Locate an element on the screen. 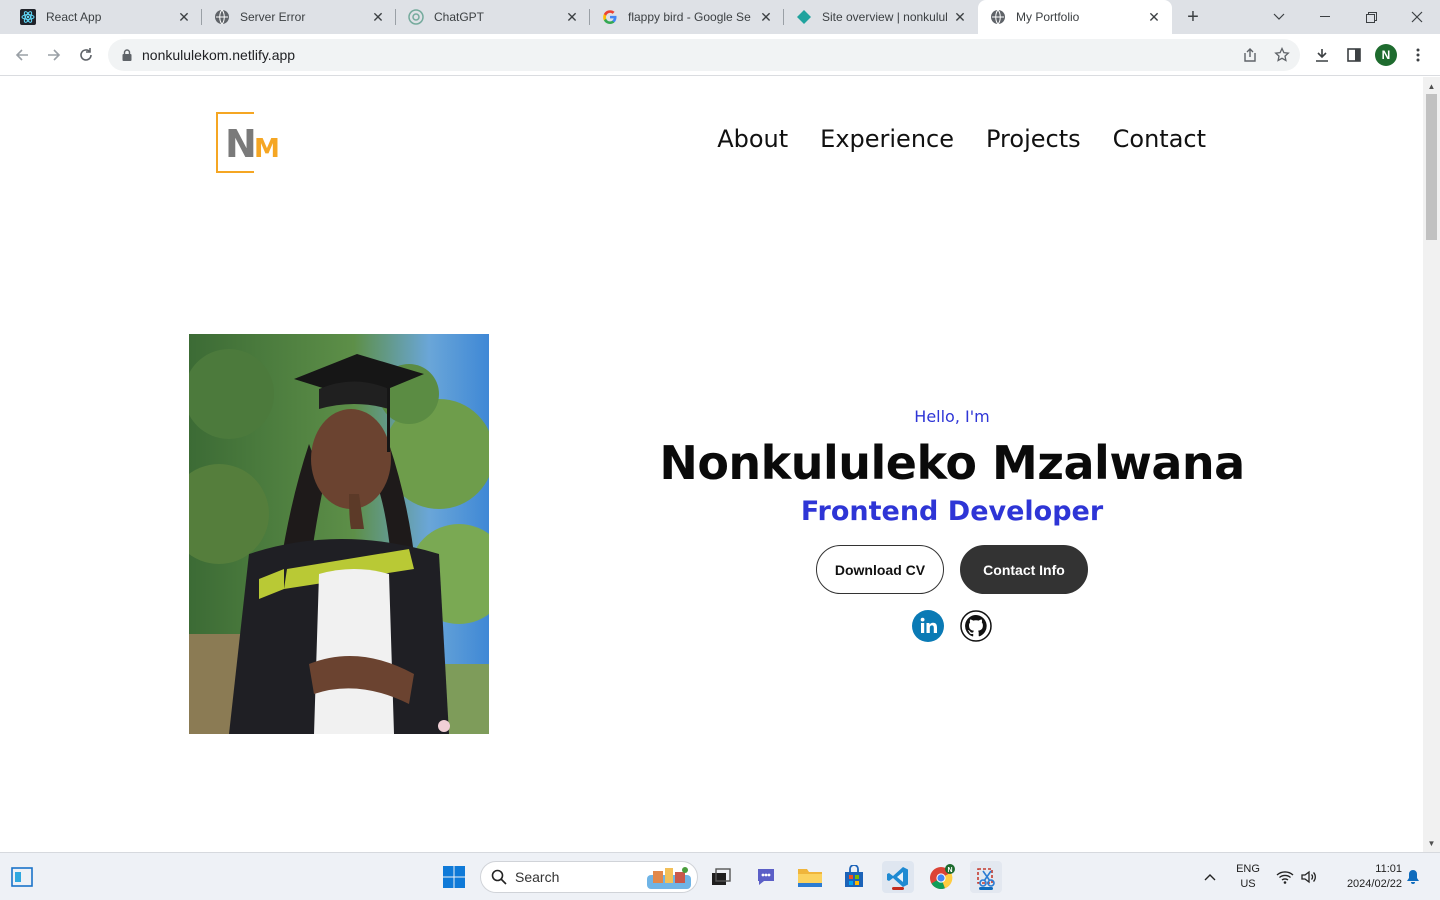 The image size is (1440, 900). nav-experience: Experience is located at coordinates (887, 139).